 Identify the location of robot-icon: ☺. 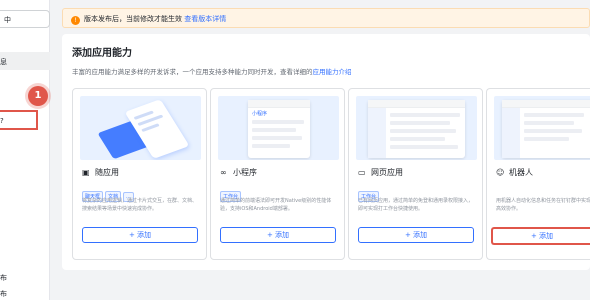
(500, 172).